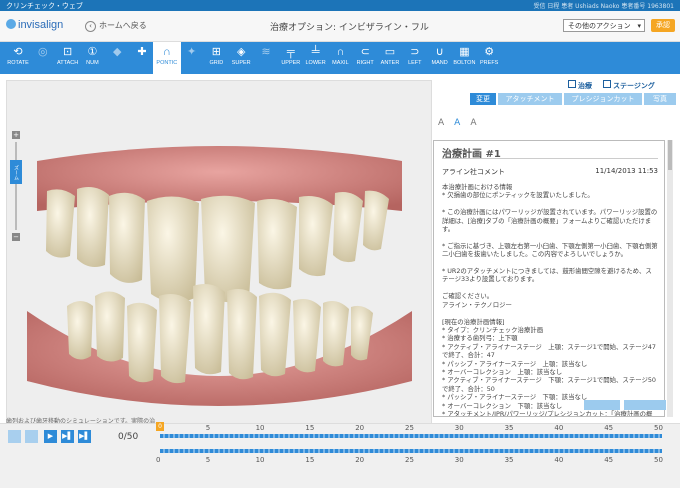  Describe the element at coordinates (609, 460) in the screenshot. I see `lower-tick-label: 45` at that location.